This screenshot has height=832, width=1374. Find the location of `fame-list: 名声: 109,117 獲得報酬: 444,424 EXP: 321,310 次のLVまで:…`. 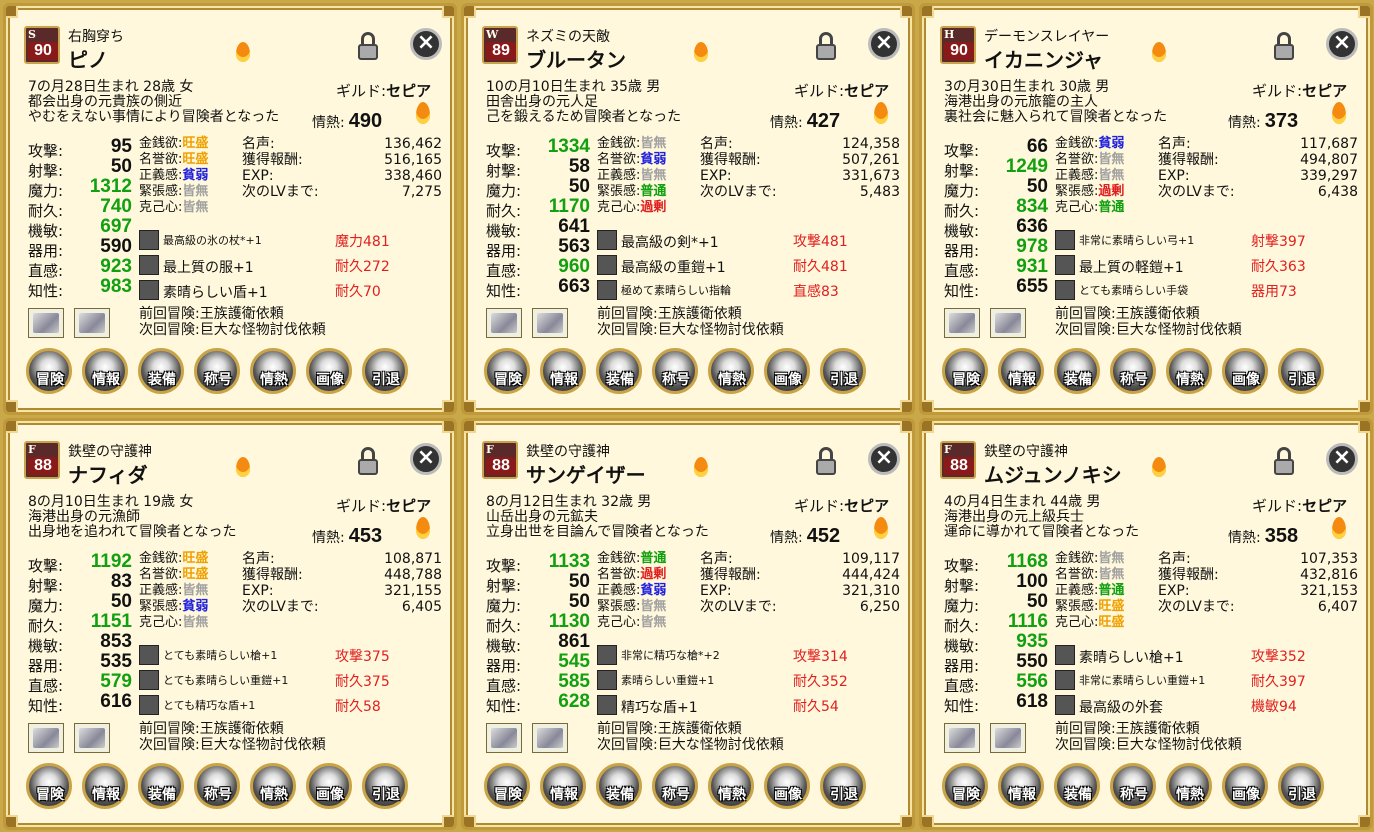

fame-list: 名声: 109,117 獲得報酬: 444,424 EXP: 321,310 次のLVまで:… is located at coordinates (800, 583).